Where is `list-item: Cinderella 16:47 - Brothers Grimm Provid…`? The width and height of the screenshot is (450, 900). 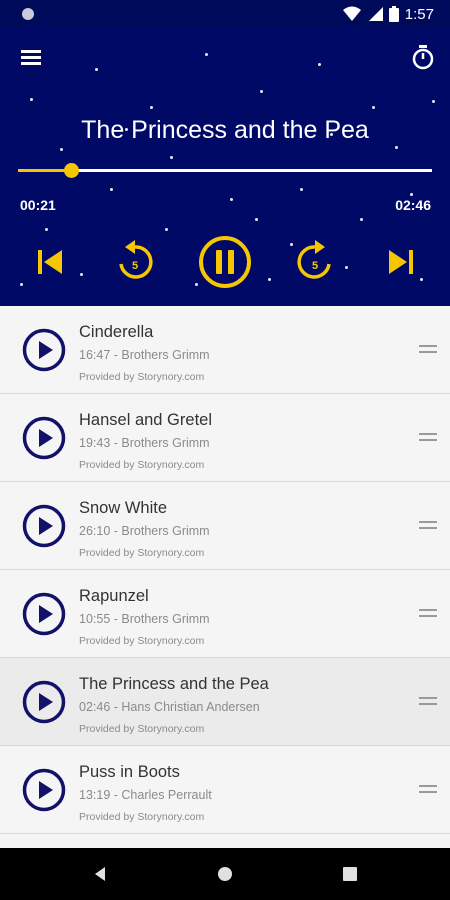 list-item: Cinderella 16:47 - Brothers Grimm Provid… is located at coordinates (225, 350).